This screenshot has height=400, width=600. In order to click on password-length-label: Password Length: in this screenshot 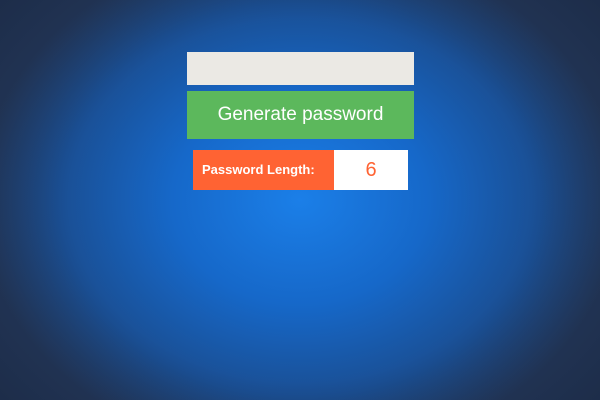, I will do `click(263, 170)`.